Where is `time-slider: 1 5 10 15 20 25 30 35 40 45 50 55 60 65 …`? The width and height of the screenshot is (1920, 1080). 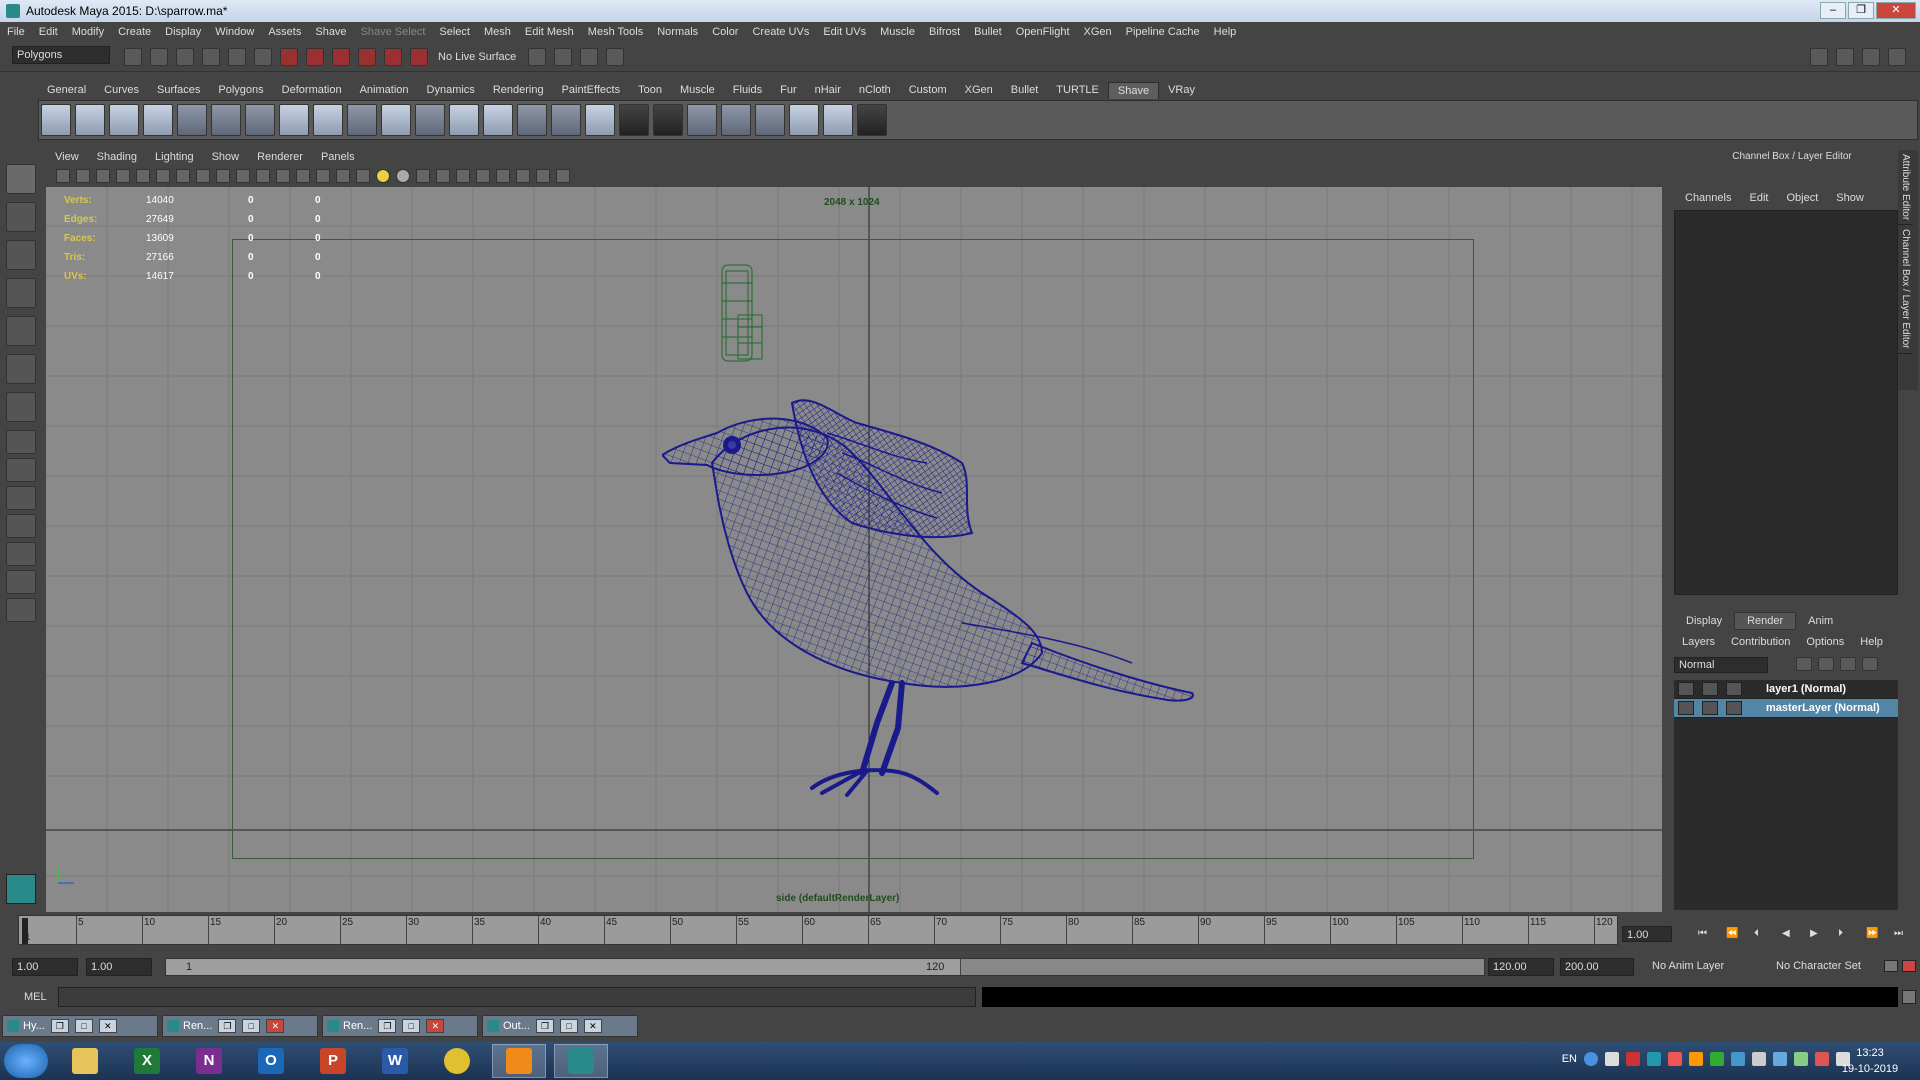 time-slider: 1 5 10 15 20 25 30 35 40 45 50 55 60 65 … is located at coordinates (818, 930).